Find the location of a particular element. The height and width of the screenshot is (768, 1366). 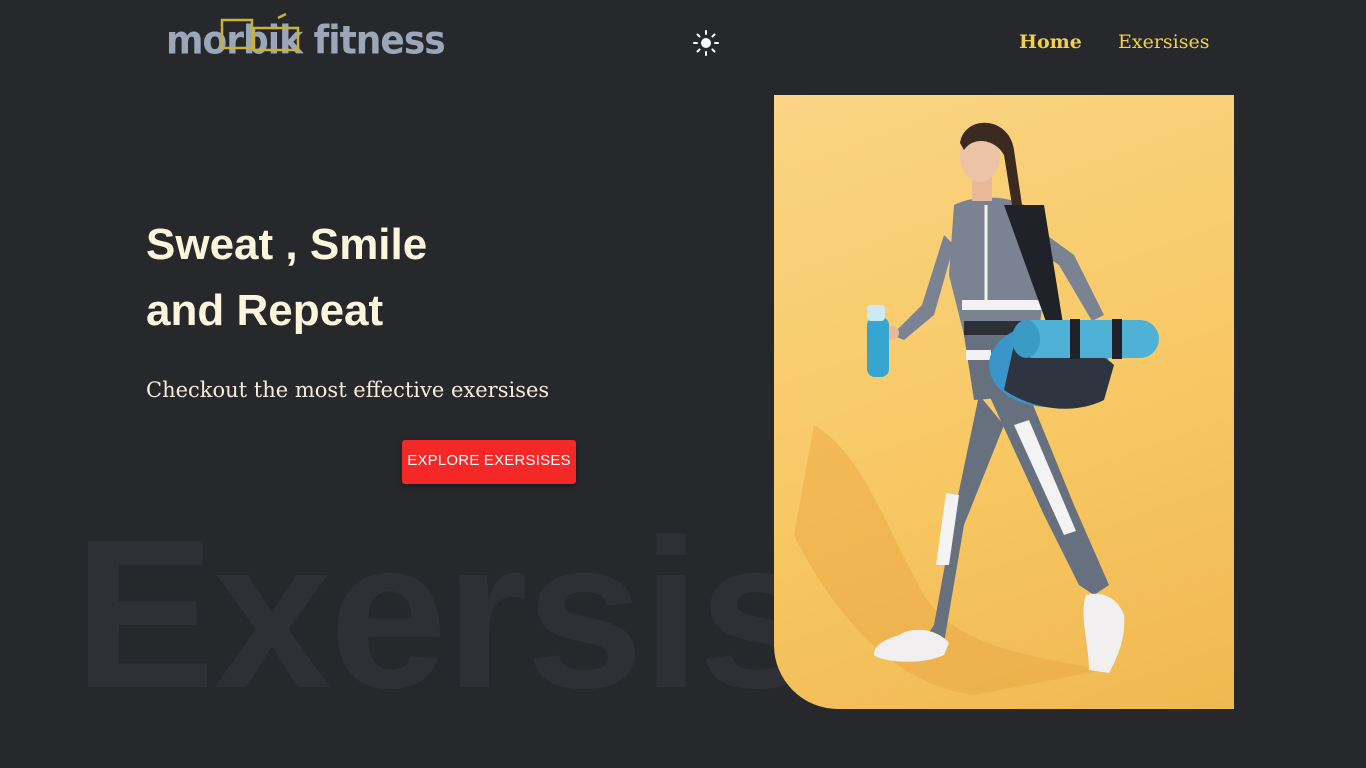

nav-link-home: Home is located at coordinates (1050, 42).